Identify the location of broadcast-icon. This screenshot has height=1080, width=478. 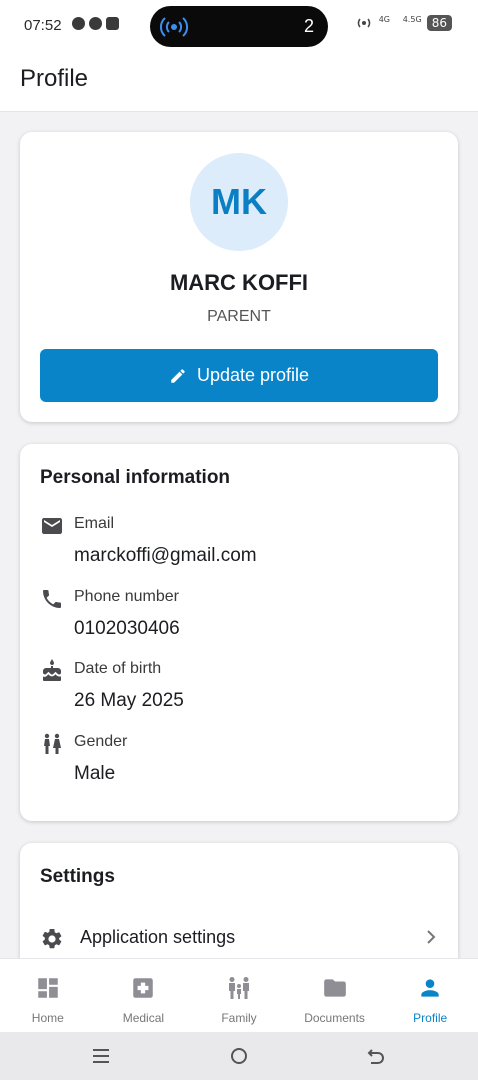
(174, 27).